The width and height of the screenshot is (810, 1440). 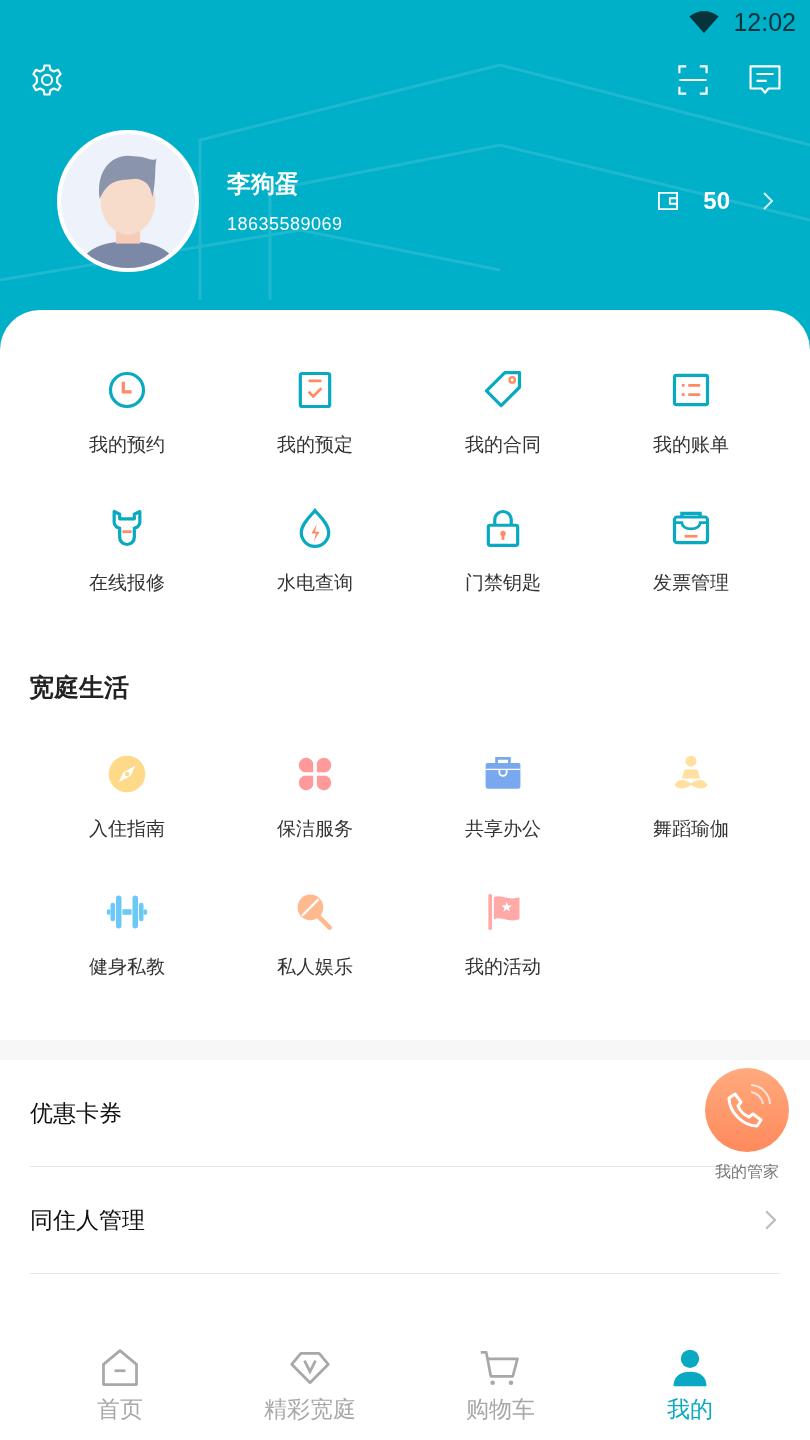 What do you see at coordinates (315, 967) in the screenshot?
I see `service-label: 私人娱乐` at bounding box center [315, 967].